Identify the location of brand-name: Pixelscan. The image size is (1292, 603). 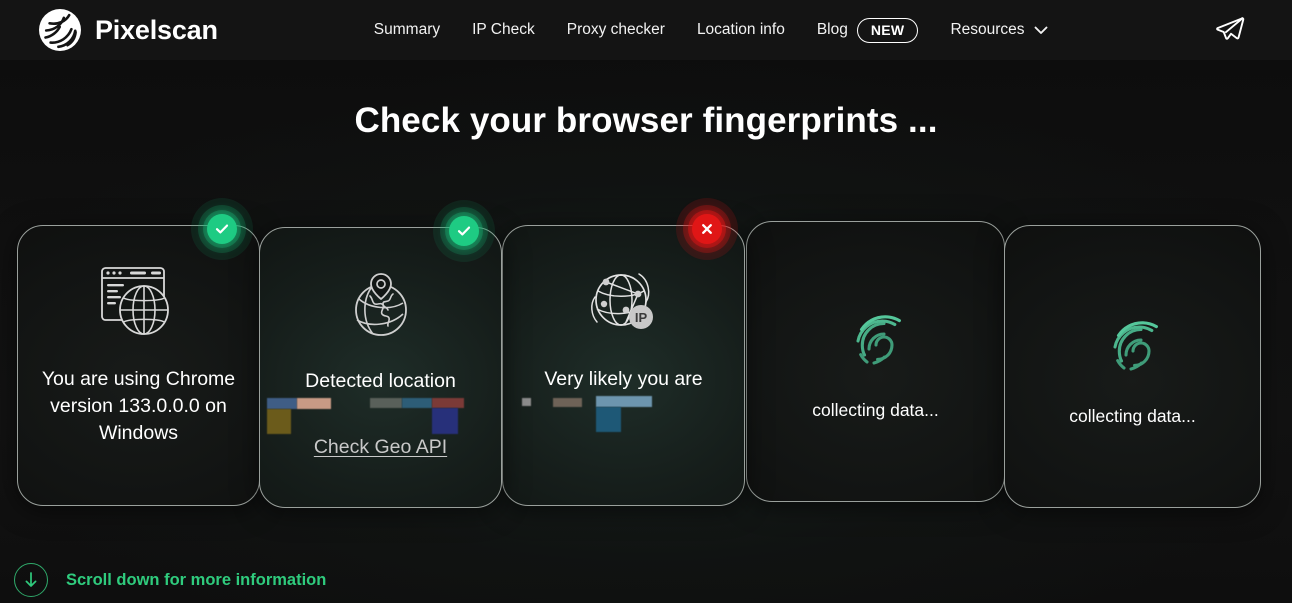
(156, 29).